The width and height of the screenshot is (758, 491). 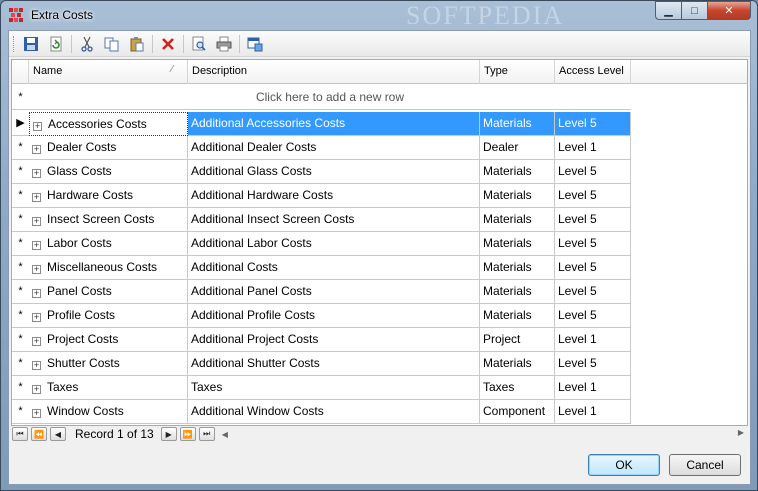 What do you see at coordinates (379, 15) in the screenshot?
I see `title-bar: Extra Costs SOFTPEDIA ▁ □ ✕` at bounding box center [379, 15].